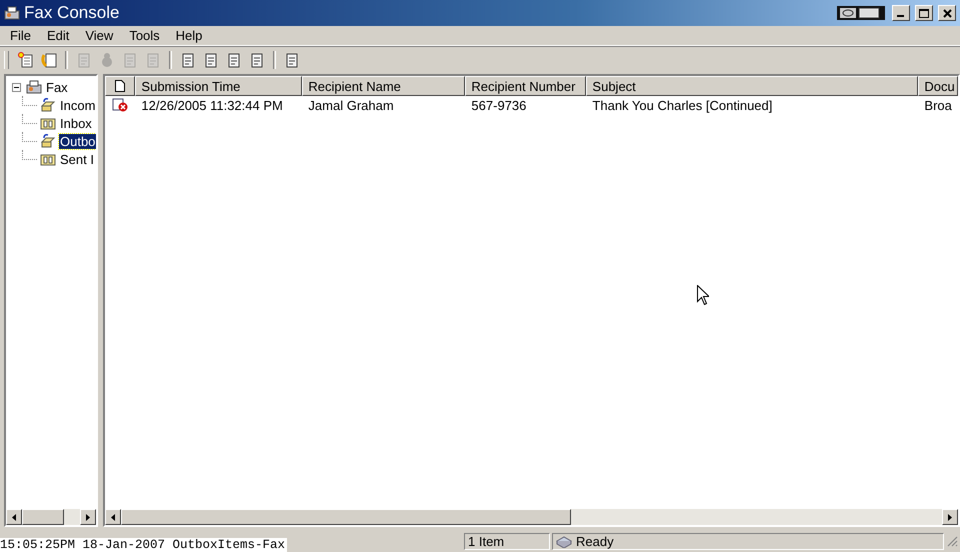 This screenshot has height=552, width=960. Describe the element at coordinates (682, 105) in the screenshot. I see `table-cell-text: Thank You Charles [Continued]` at that location.